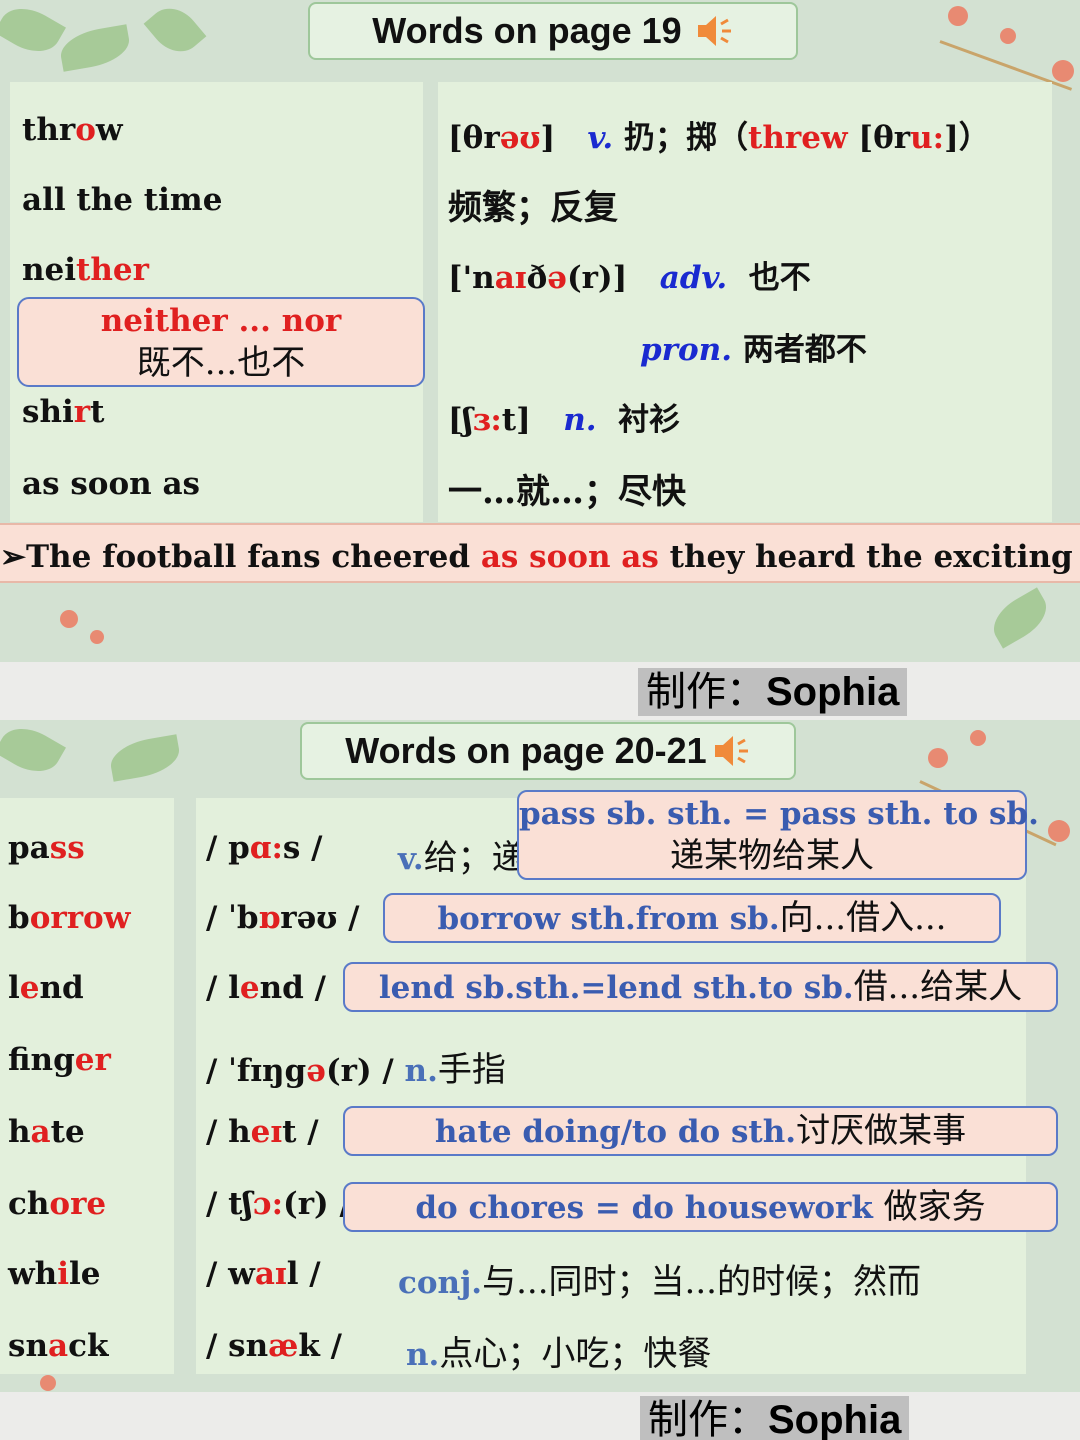  I want to click on word-hate: hate, so click(46, 1132).